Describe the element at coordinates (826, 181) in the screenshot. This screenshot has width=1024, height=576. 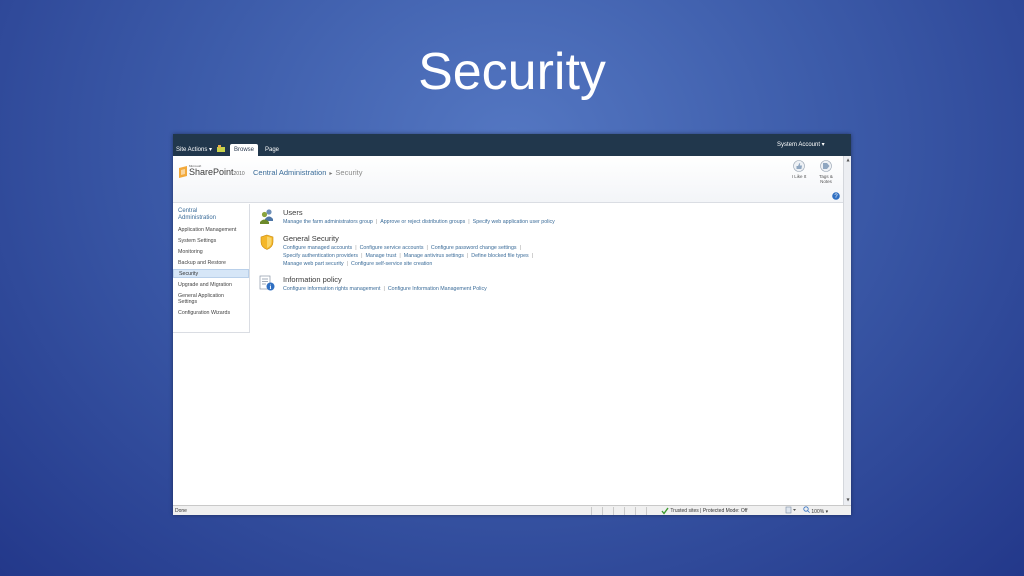
I see `tags-notes-label-2: Notes` at that location.